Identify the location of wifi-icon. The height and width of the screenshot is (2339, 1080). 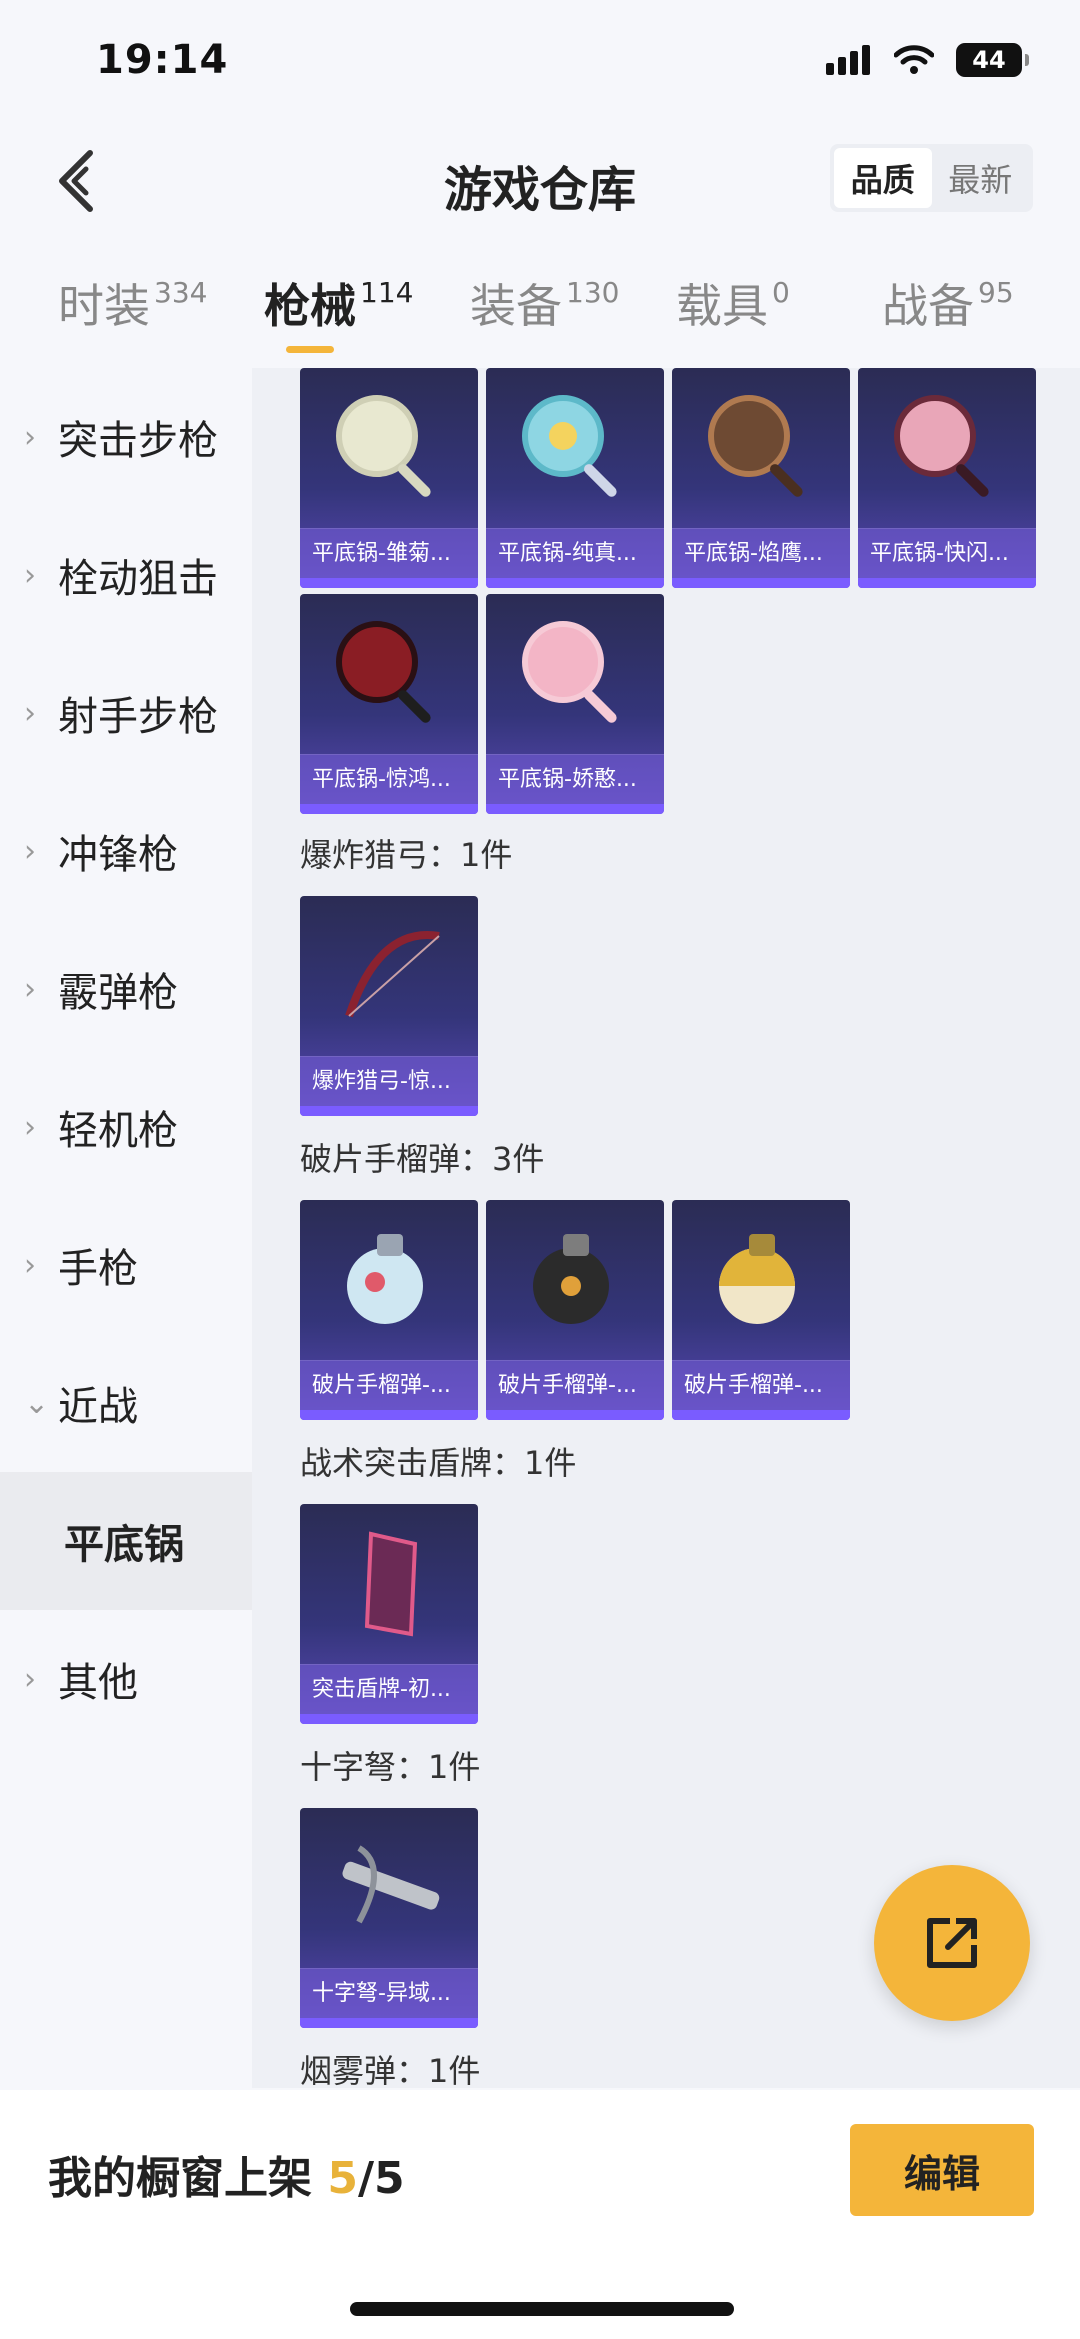
(914, 59).